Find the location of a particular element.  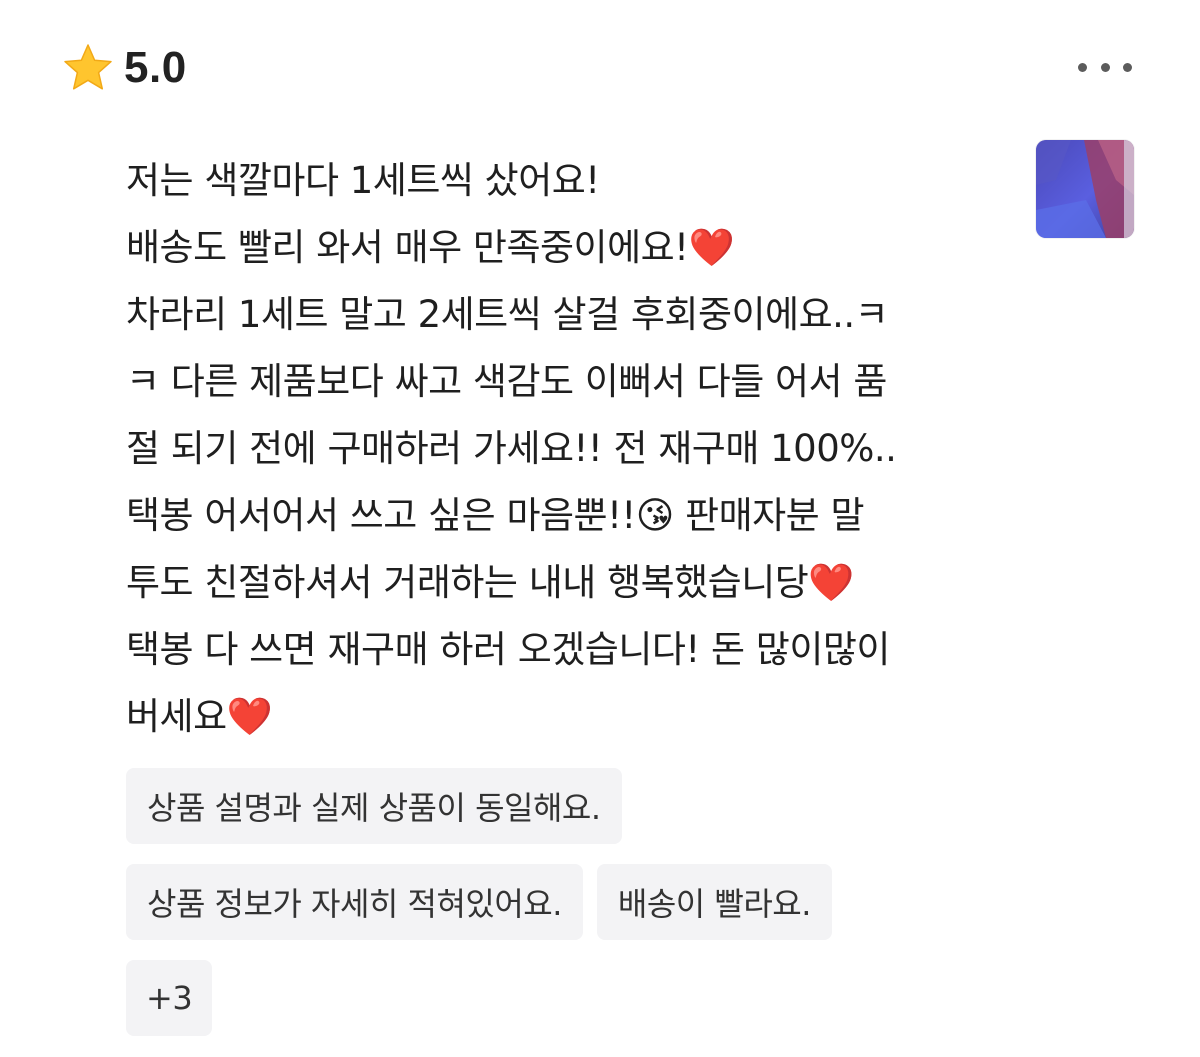

photo-image is located at coordinates (1085, 189).